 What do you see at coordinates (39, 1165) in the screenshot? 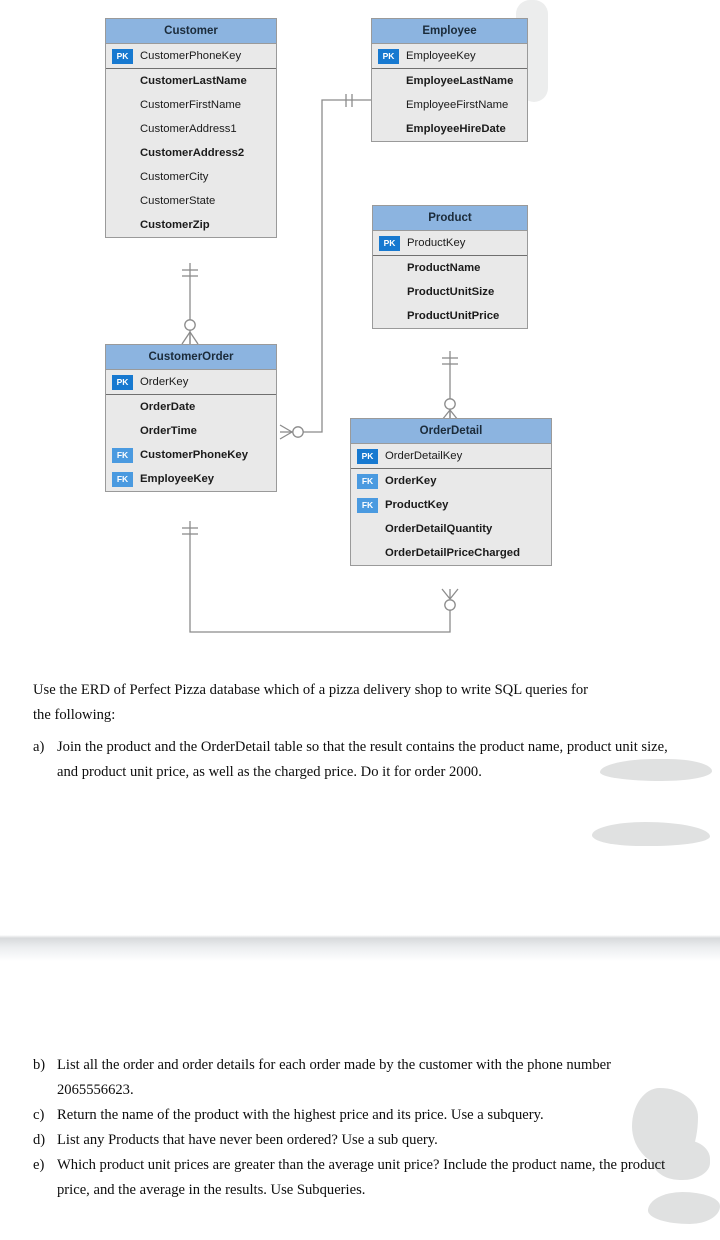
I see `question-label: e)` at bounding box center [39, 1165].